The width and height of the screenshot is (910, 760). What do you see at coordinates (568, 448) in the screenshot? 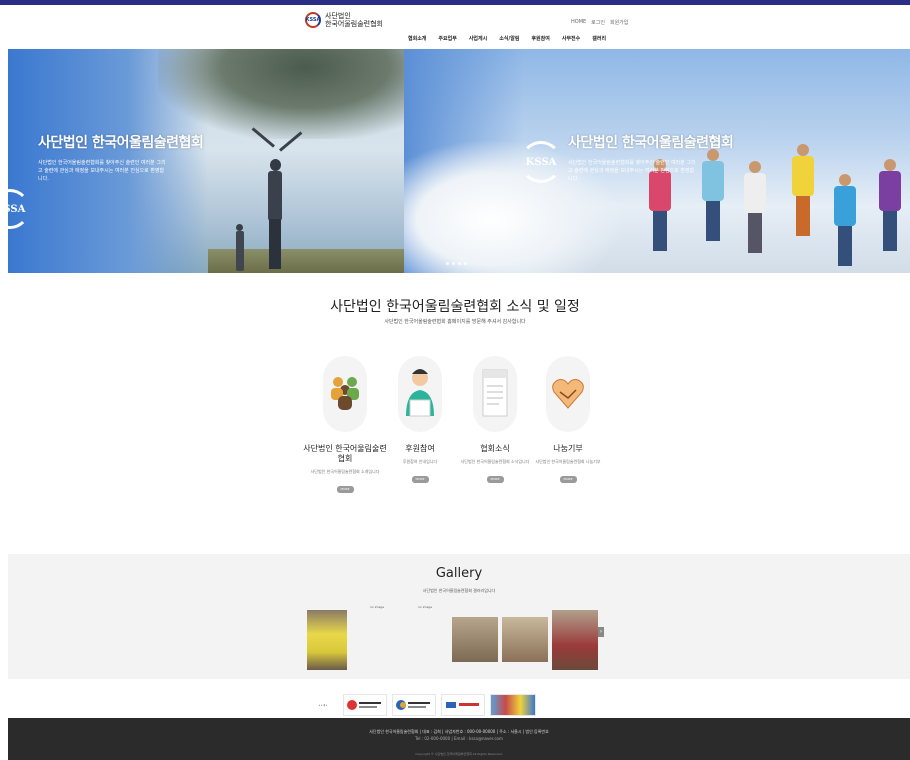
I see `card-title: 나눔기부` at bounding box center [568, 448].